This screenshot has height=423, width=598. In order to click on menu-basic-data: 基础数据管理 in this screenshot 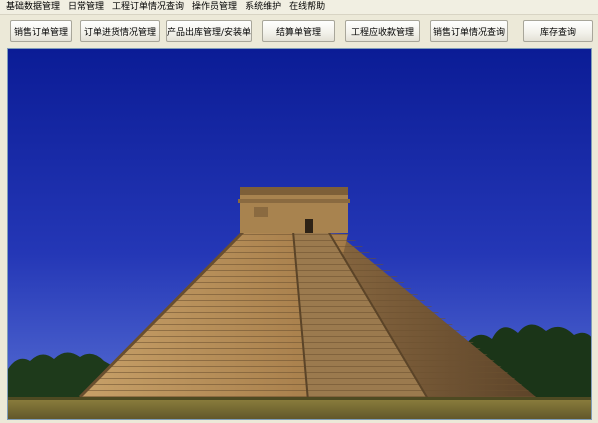, I will do `click(32, 7)`.